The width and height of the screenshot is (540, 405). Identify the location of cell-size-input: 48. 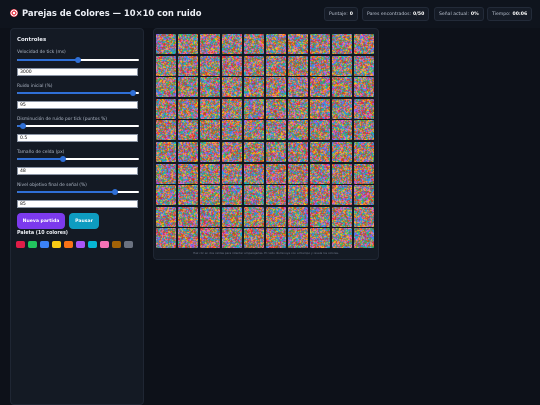
(77, 171).